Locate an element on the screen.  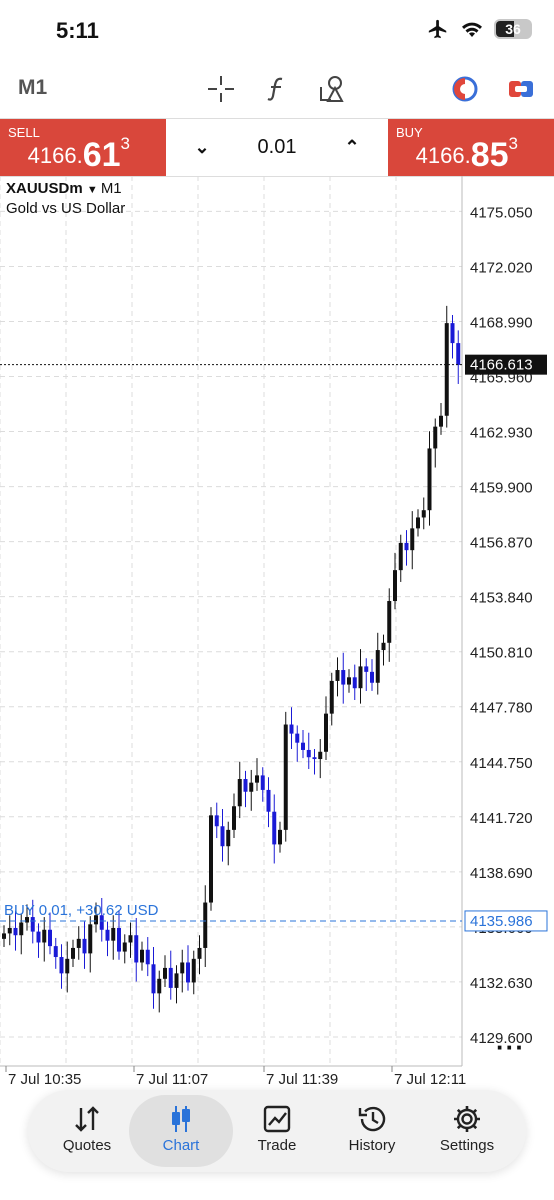
nav-trade: Trade is located at coordinates (277, 1131).